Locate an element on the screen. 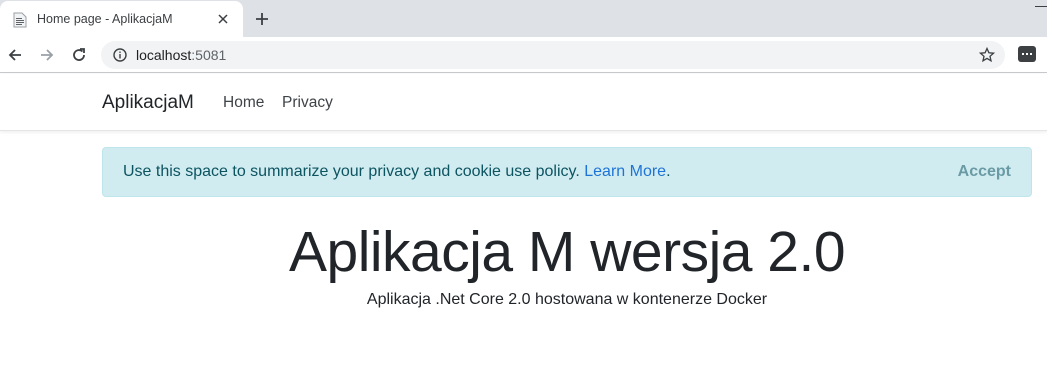 This screenshot has height=389, width=1047. page-favicon-icon is located at coordinates (20, 20).